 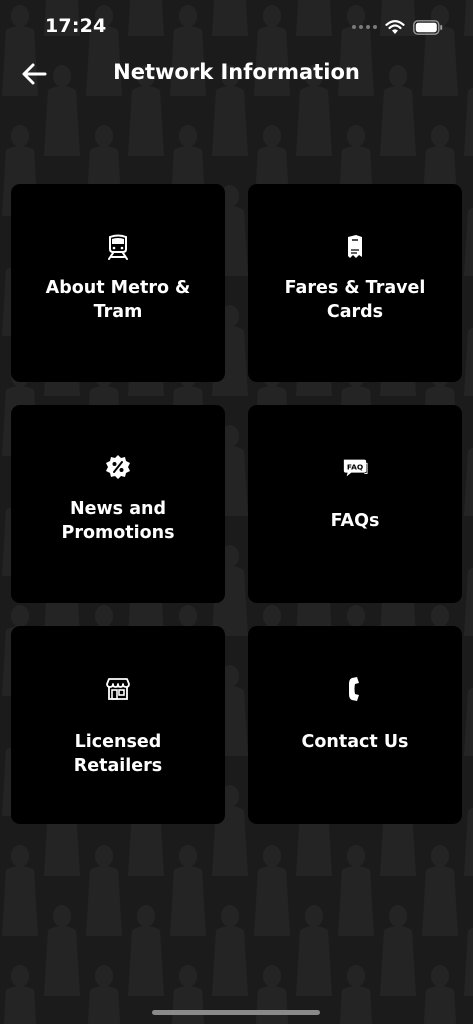 I want to click on menu-card-label: Fares & Travel Cards, so click(x=355, y=300).